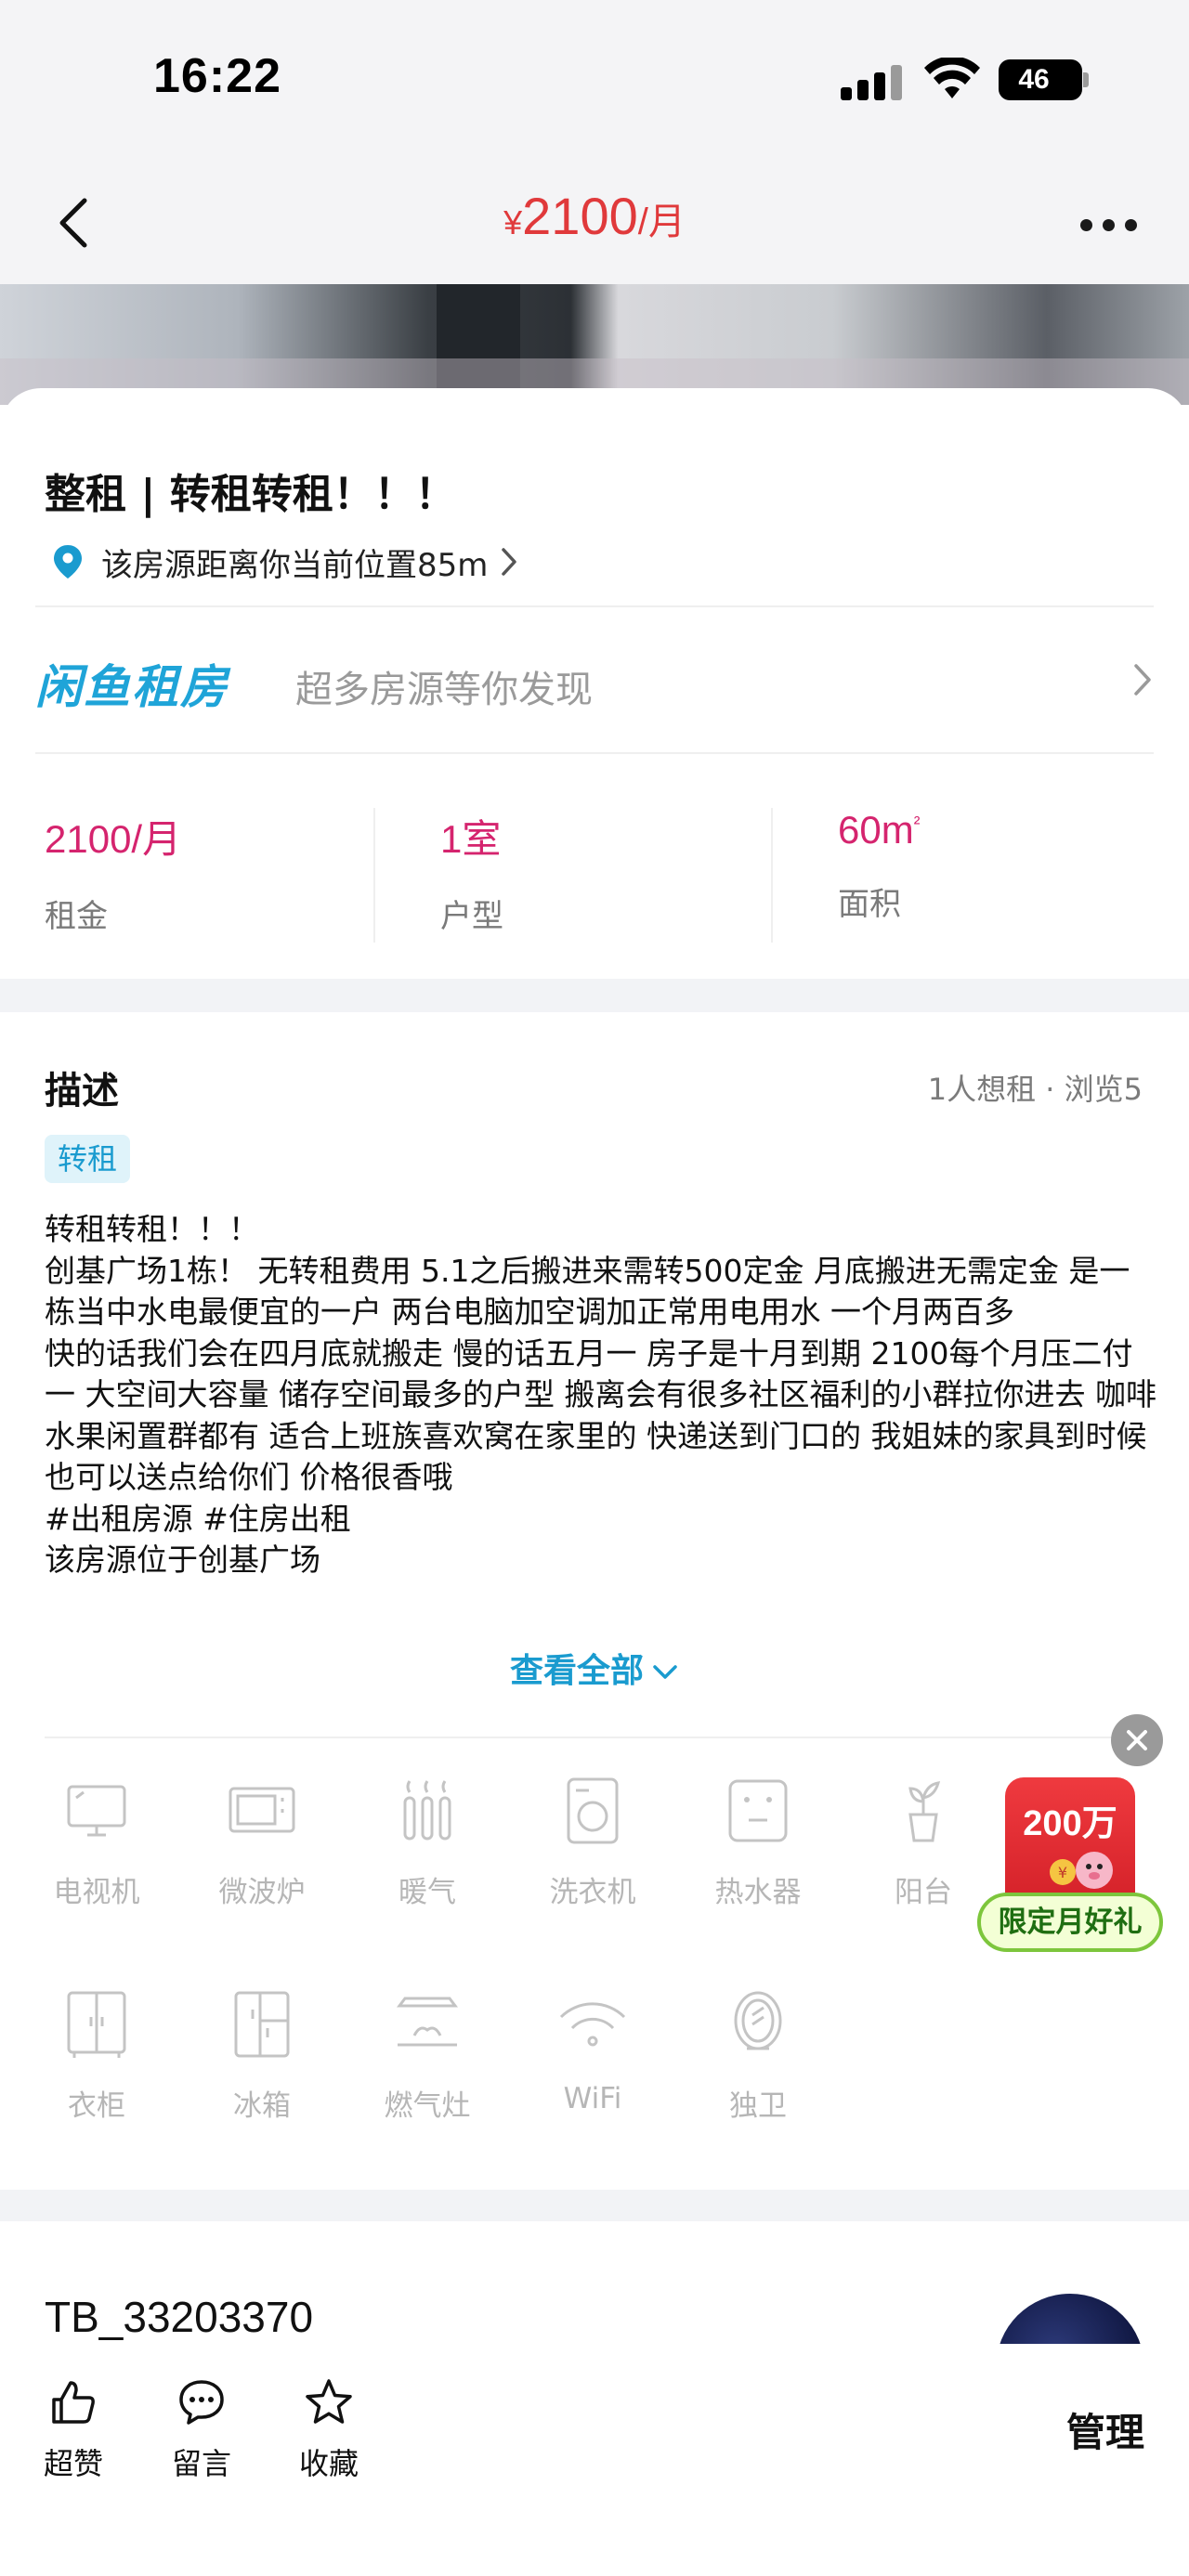 This screenshot has width=1189, height=2576. Describe the element at coordinates (82, 1091) in the screenshot. I see `section-title: 描述` at that location.